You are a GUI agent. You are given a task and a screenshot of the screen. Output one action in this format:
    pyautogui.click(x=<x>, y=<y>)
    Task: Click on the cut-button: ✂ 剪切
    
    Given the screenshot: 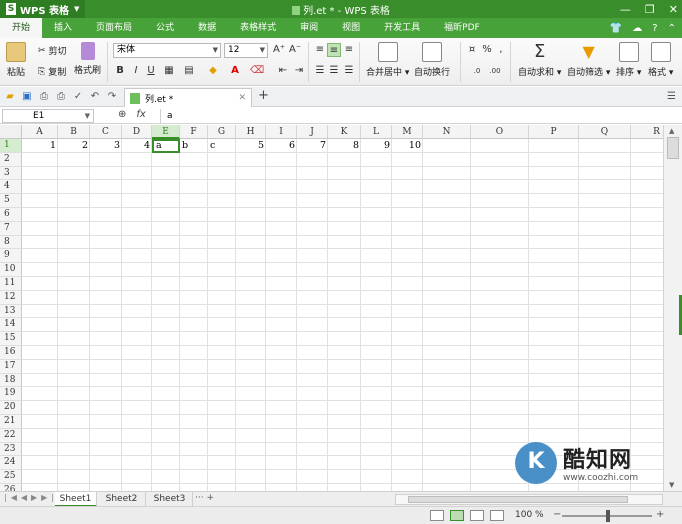 What is the action you would take?
    pyautogui.click(x=52, y=51)
    